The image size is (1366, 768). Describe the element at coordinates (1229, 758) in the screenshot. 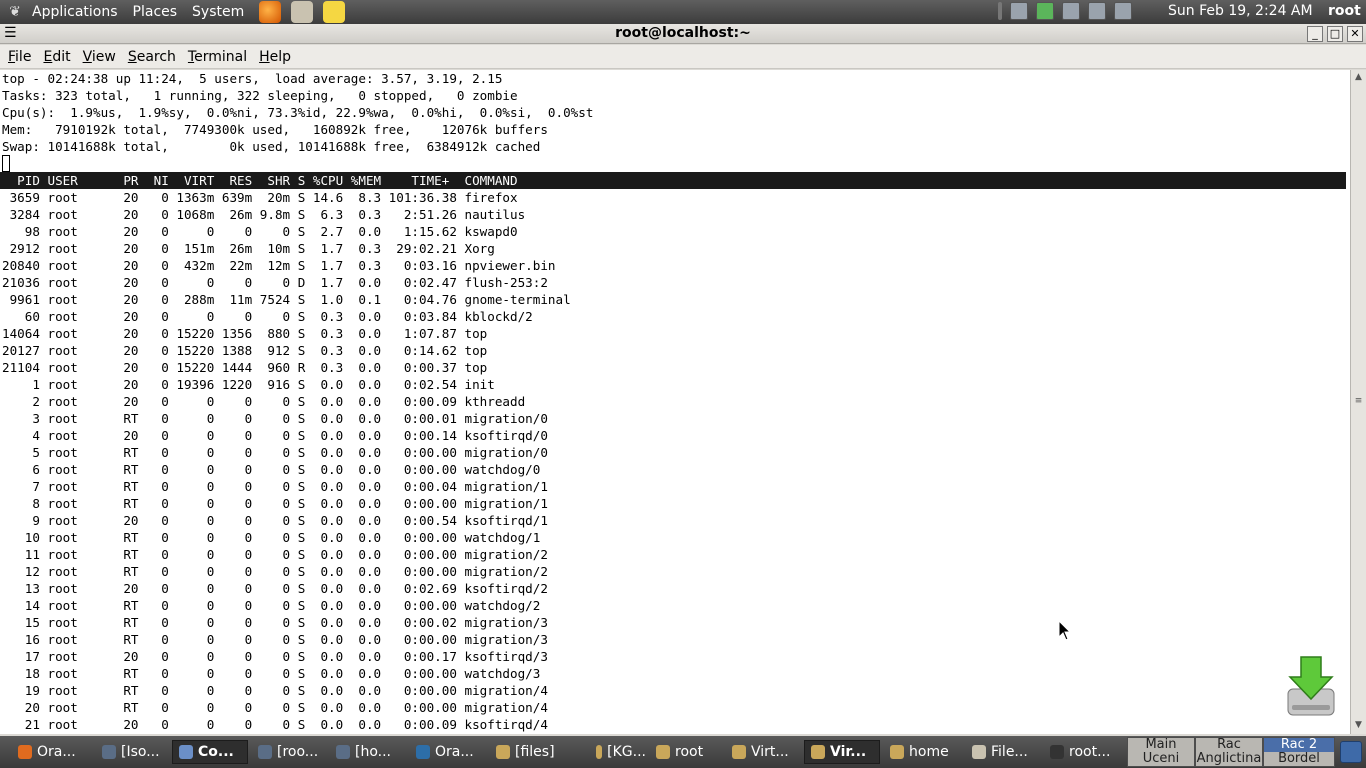

I see `workspace-2-sublabel: Anglictina` at that location.